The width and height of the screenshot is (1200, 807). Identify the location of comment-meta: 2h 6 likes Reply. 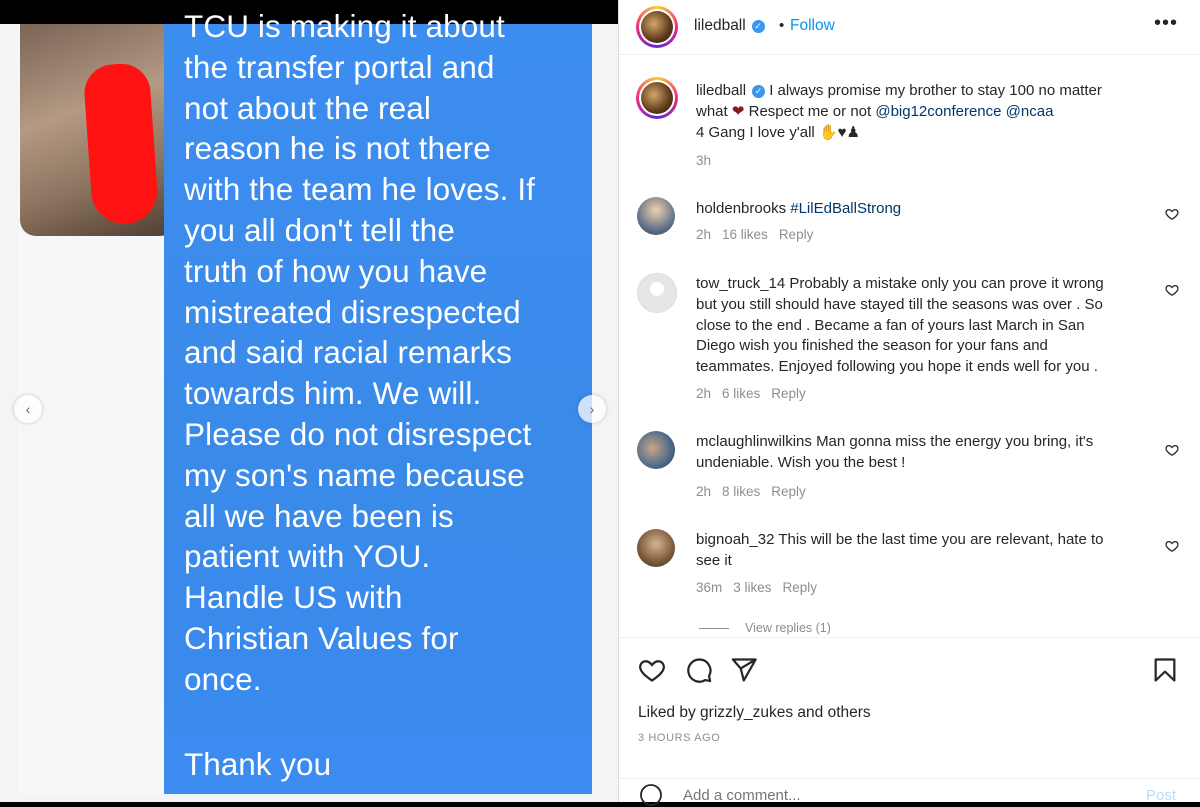
(751, 393).